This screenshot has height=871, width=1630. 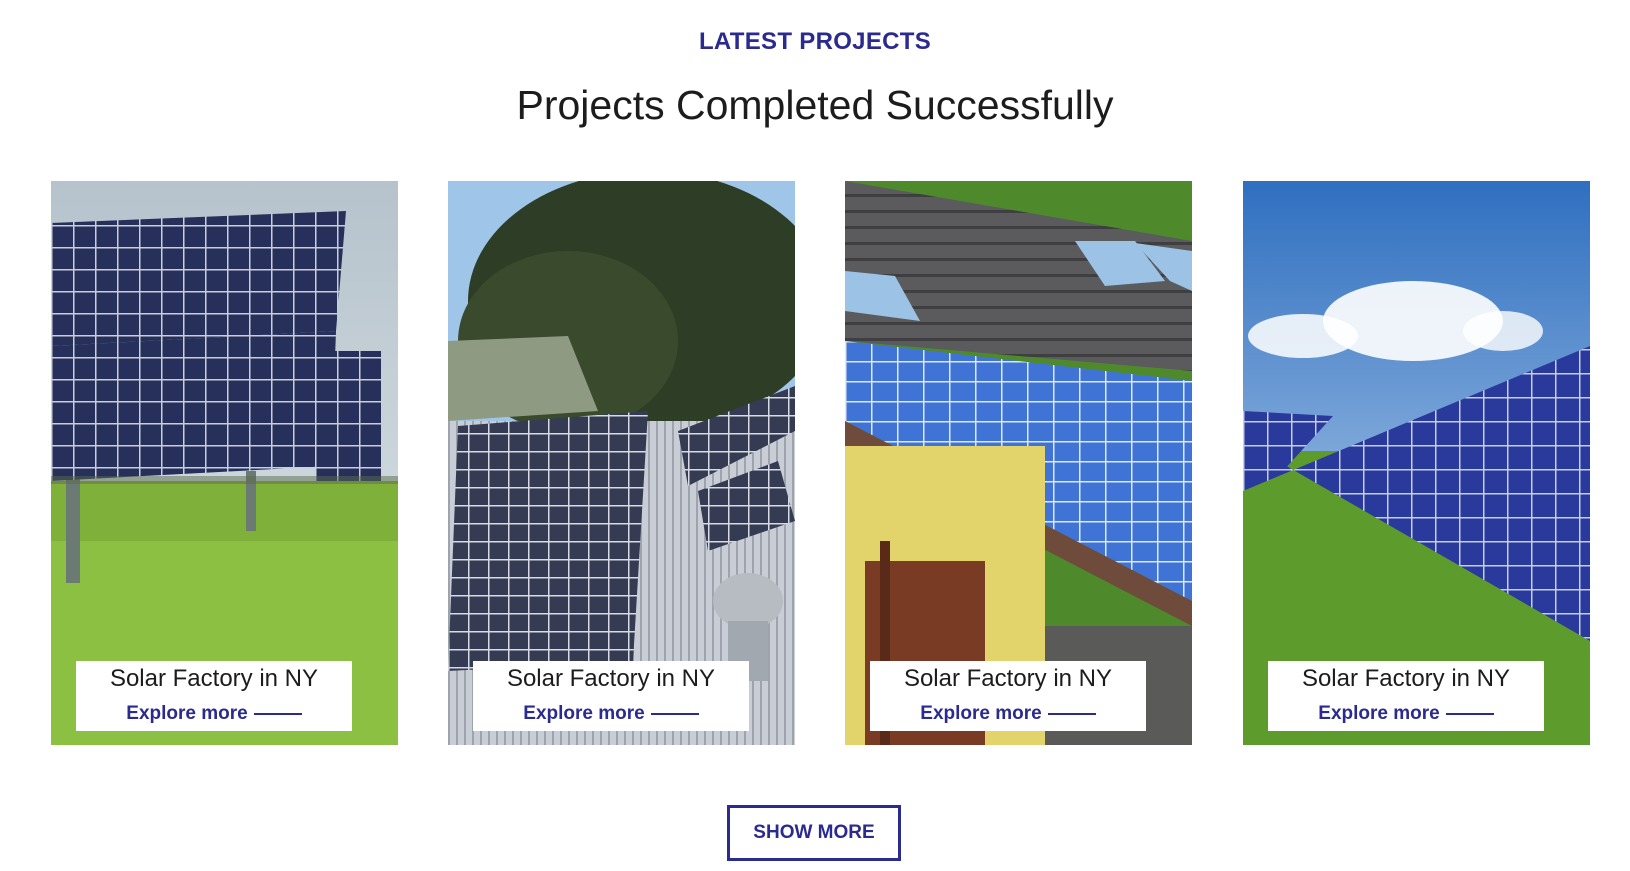 What do you see at coordinates (814, 833) in the screenshot?
I see `show-more-button: SHOW MORE` at bounding box center [814, 833].